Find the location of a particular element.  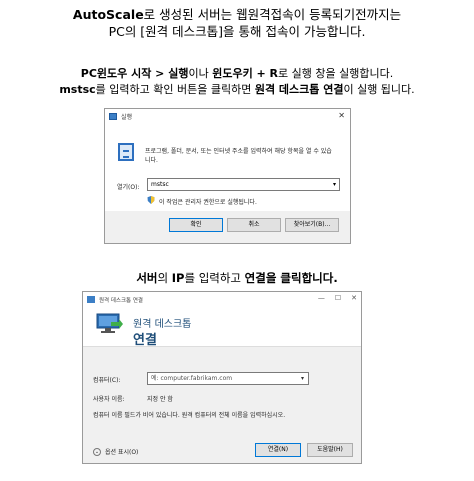

step2-connect: 연결을 클릭합니다. is located at coordinates (291, 278).